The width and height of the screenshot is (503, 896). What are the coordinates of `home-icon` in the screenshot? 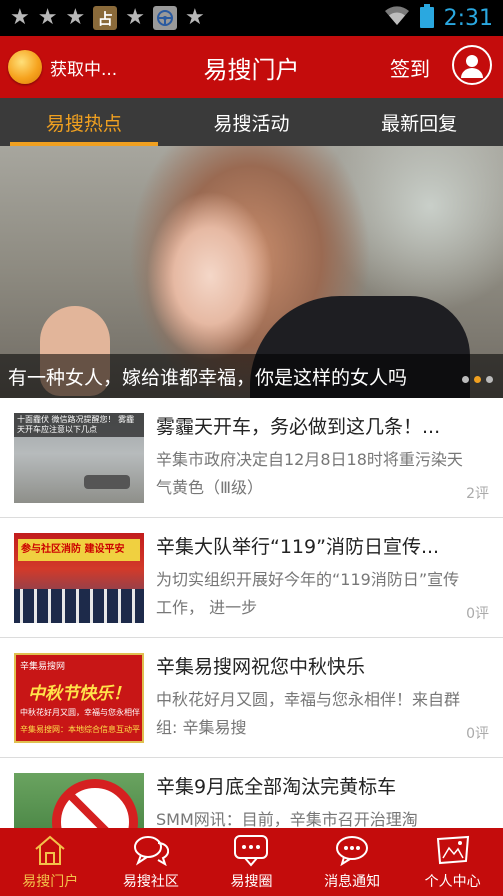 It's located at (50, 850).